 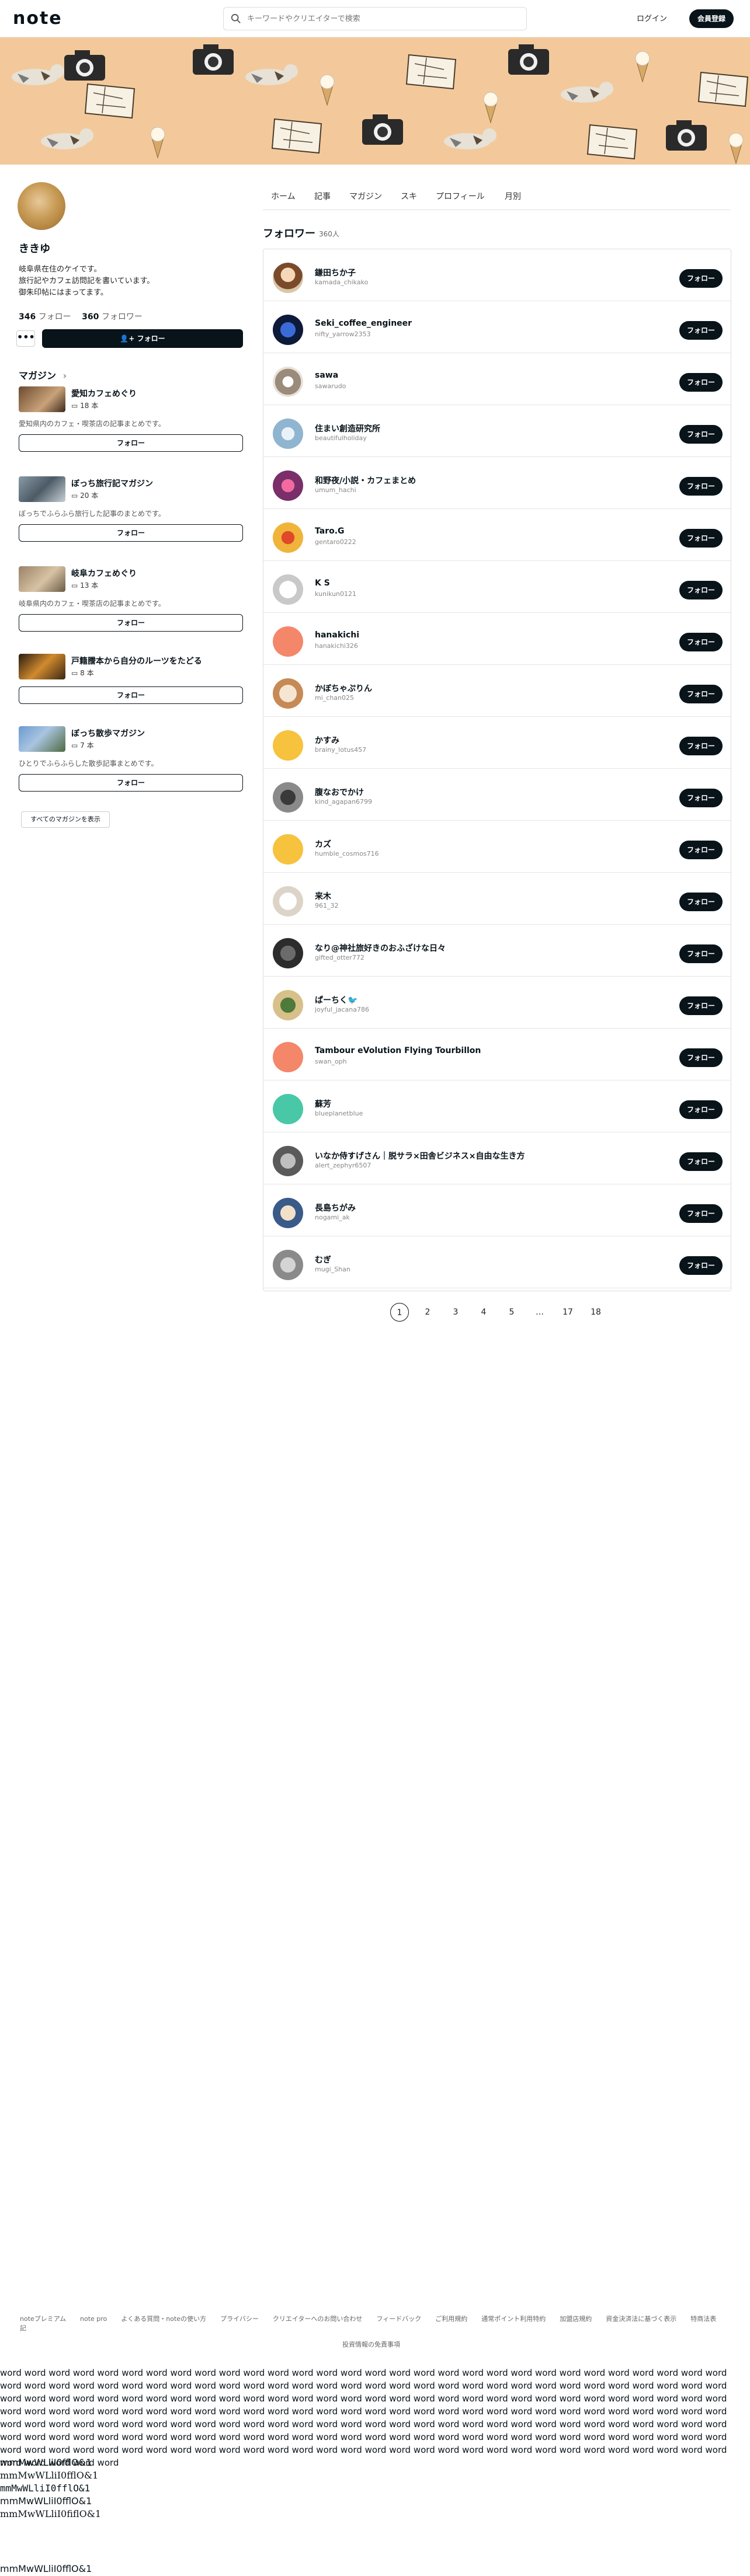 What do you see at coordinates (371, 2345) in the screenshot?
I see `footer-disclaimer-link: 投資情報の免責事項` at bounding box center [371, 2345].